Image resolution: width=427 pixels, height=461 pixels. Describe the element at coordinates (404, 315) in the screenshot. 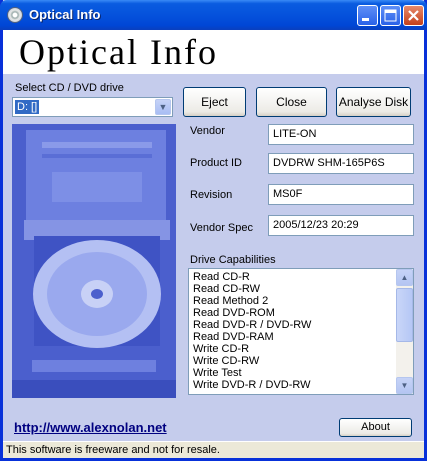

I see `scroll-thumb` at that location.